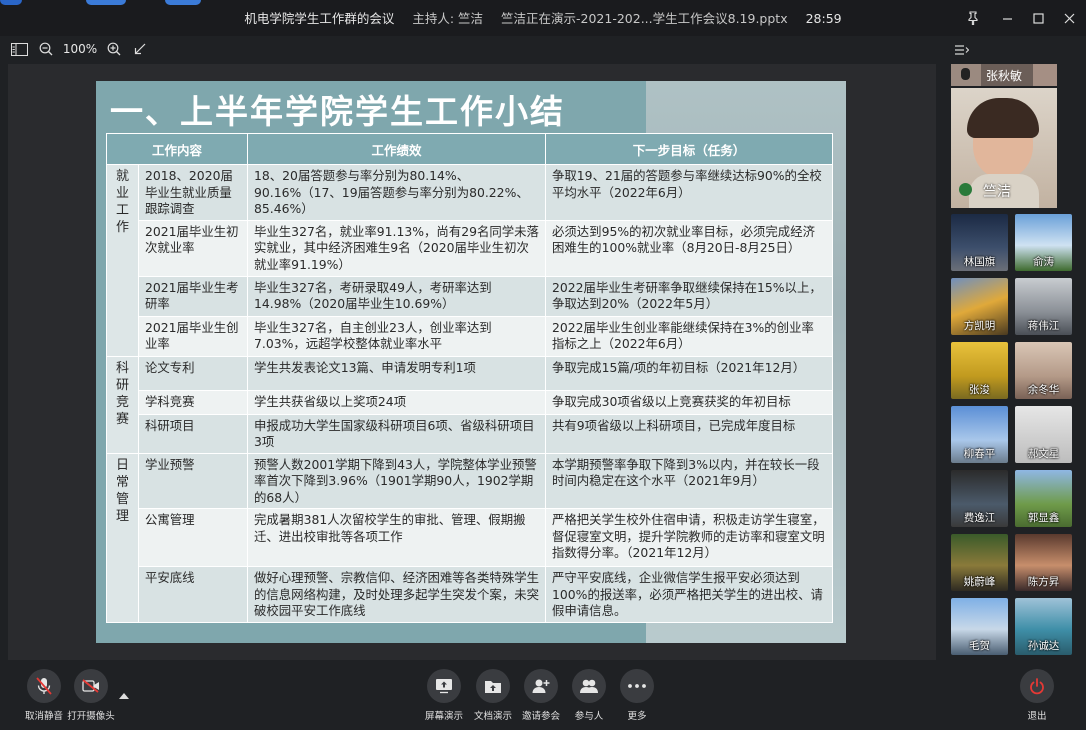  What do you see at coordinates (177, 149) in the screenshot?
I see `header-work-content: 工作内容` at bounding box center [177, 149].